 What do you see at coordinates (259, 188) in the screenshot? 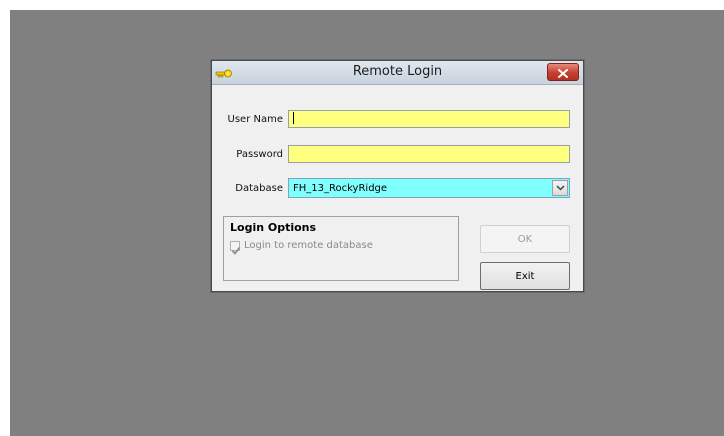
I see `database-label: Database` at bounding box center [259, 188].